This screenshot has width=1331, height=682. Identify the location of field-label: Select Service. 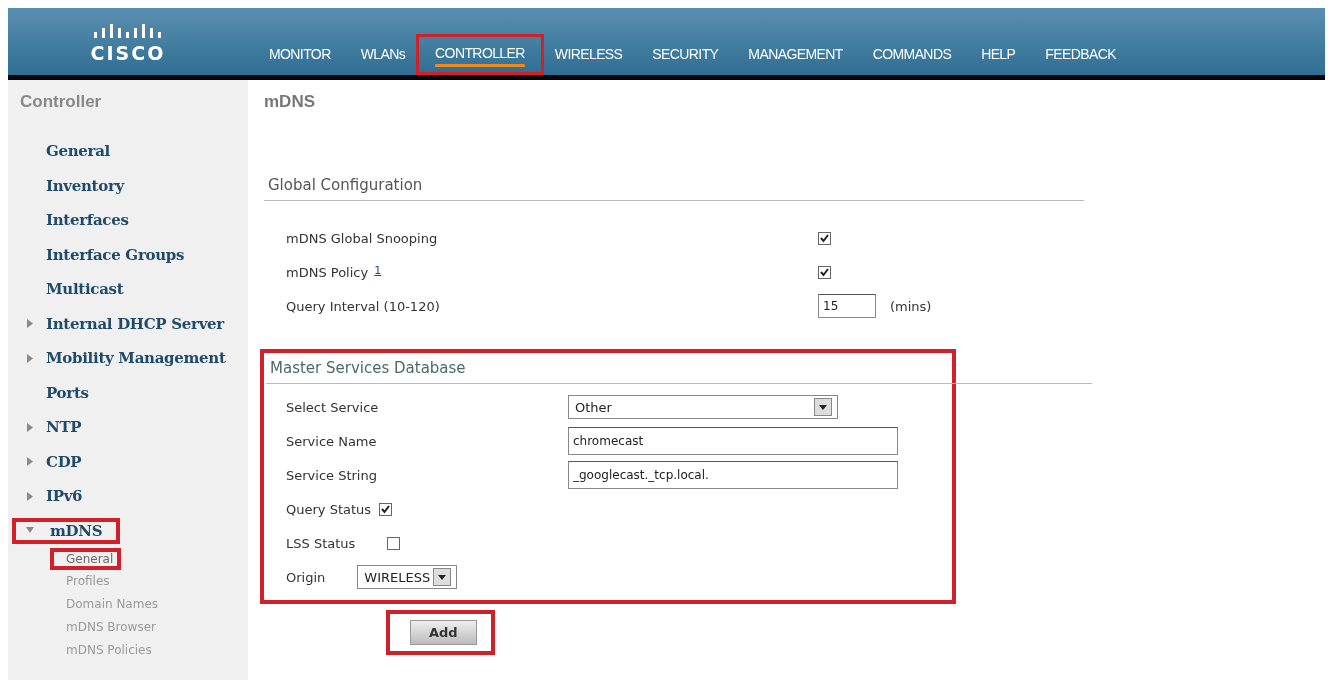
(333, 407).